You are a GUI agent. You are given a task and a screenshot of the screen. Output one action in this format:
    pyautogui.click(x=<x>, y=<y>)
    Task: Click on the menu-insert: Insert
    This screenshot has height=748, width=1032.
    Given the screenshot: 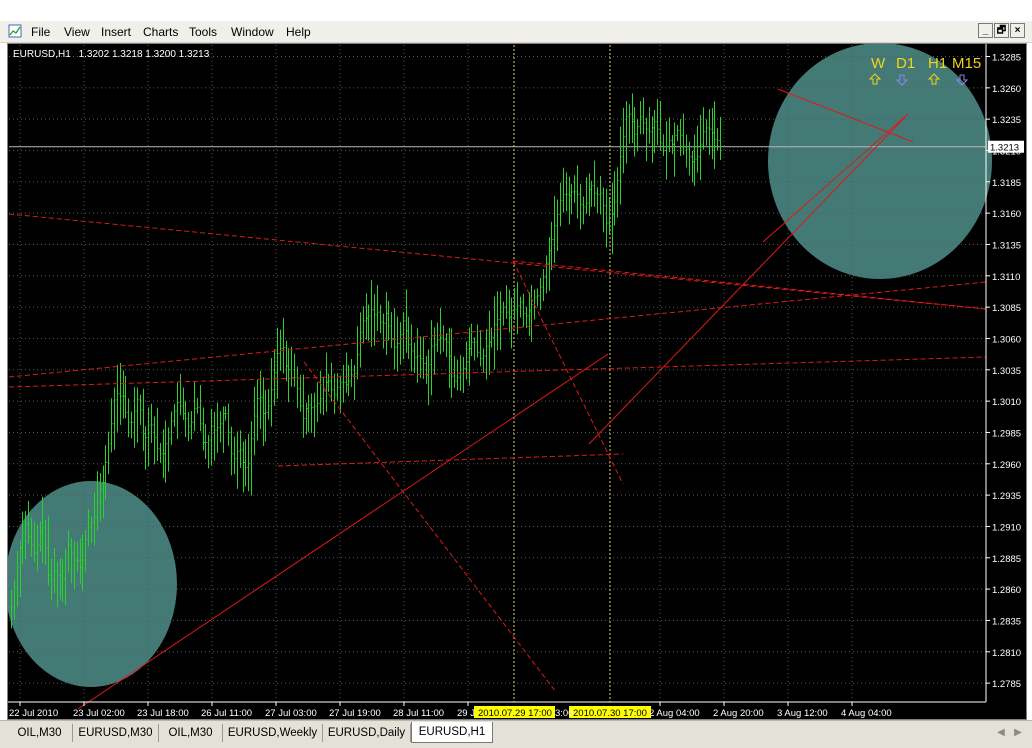 What is the action you would take?
    pyautogui.click(x=116, y=32)
    